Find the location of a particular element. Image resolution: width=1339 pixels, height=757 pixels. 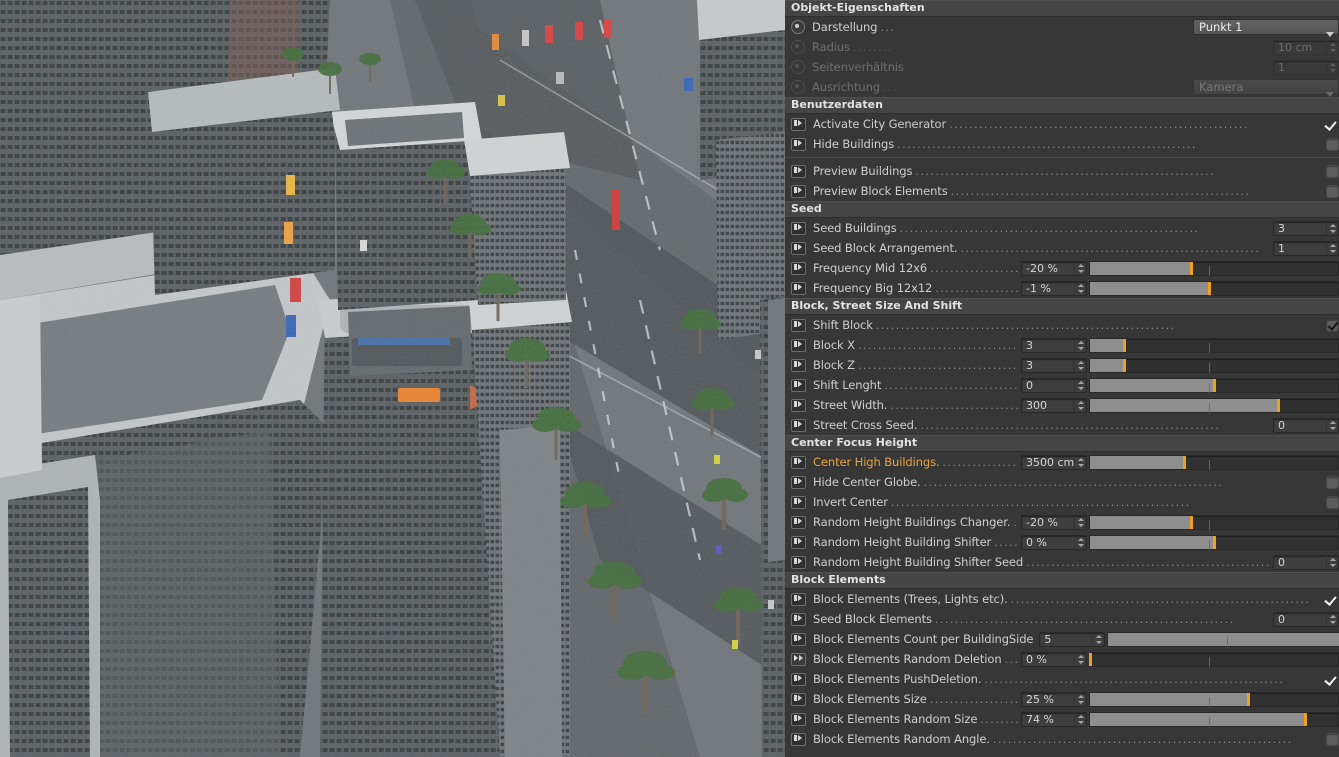

slider-random-height-building-shifter is located at coordinates (1214, 542).